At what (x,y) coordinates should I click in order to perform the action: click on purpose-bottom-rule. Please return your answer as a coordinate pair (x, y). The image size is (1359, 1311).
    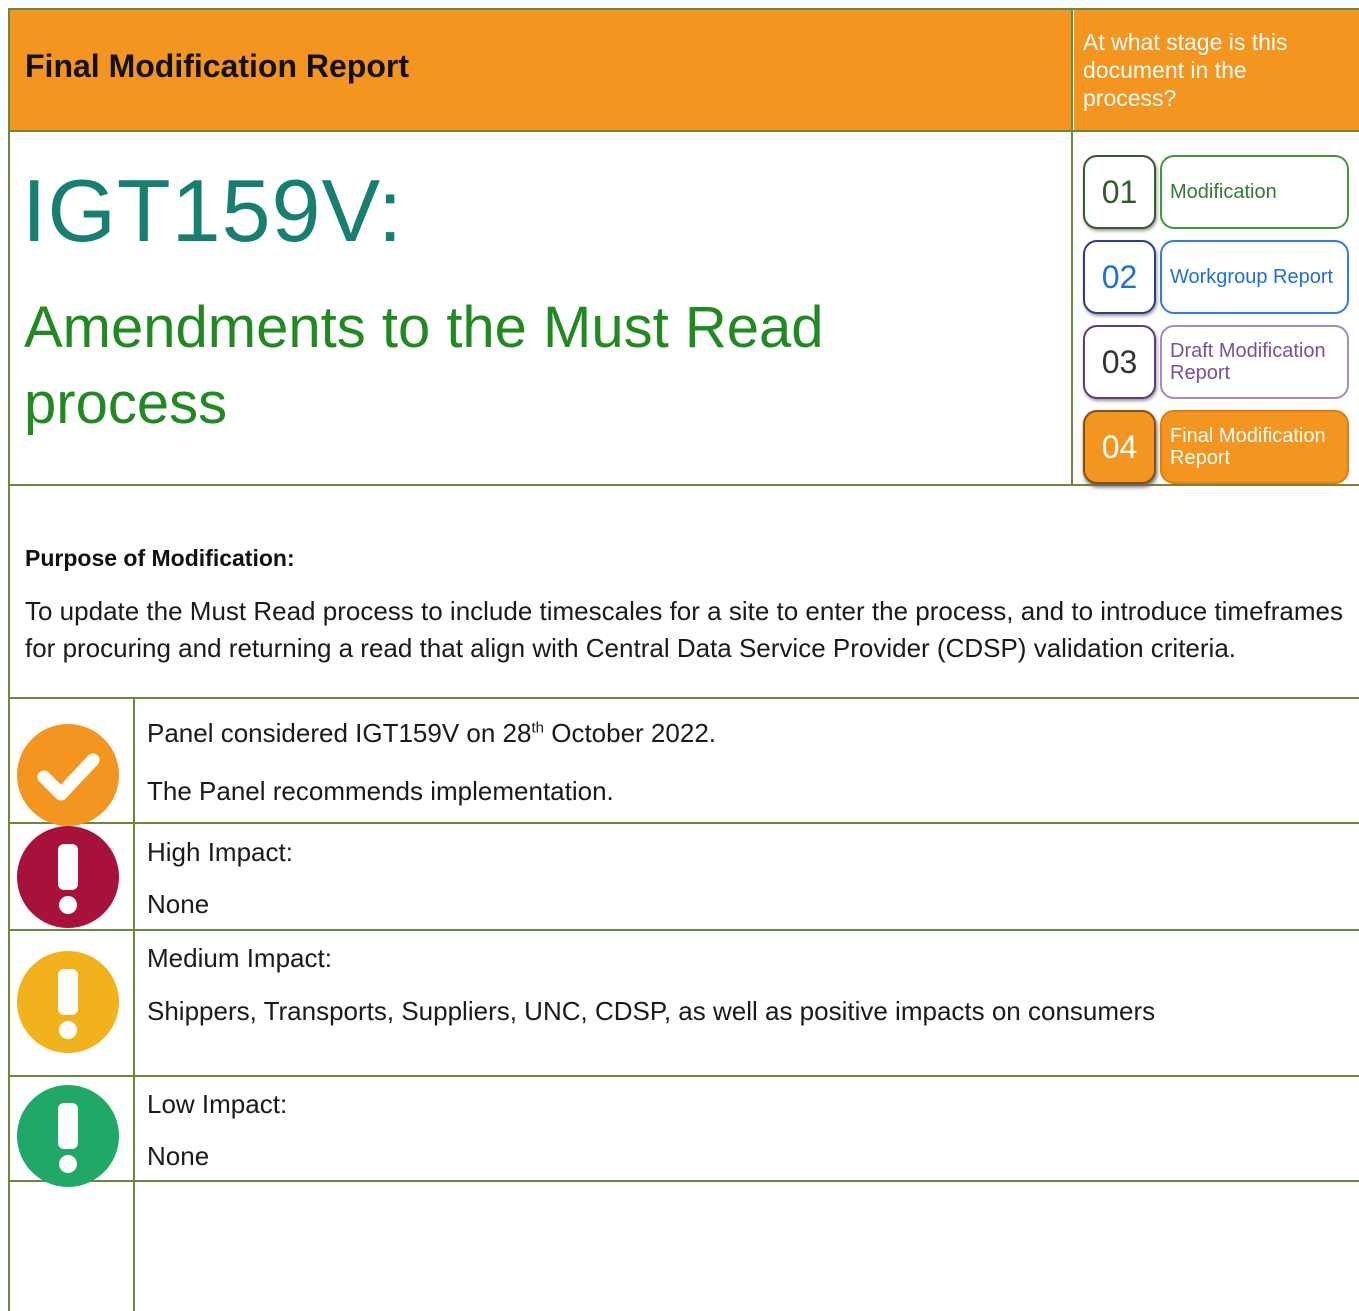
    Looking at the image, I should click on (684, 698).